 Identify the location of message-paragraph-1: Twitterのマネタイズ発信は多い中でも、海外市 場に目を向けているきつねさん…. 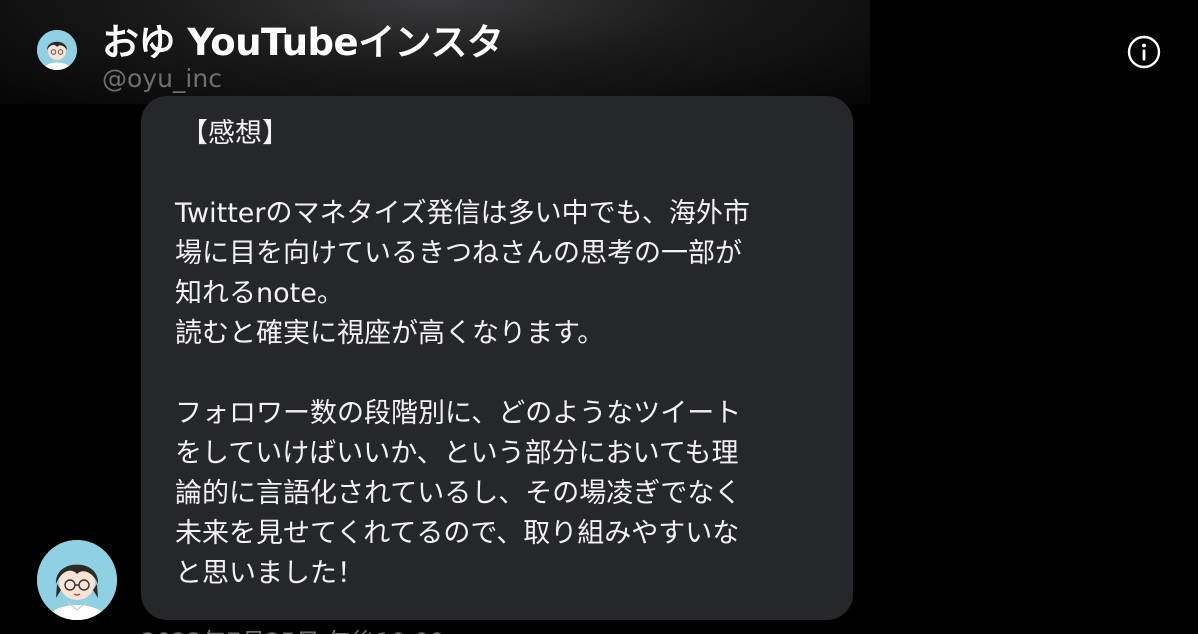
(462, 273).